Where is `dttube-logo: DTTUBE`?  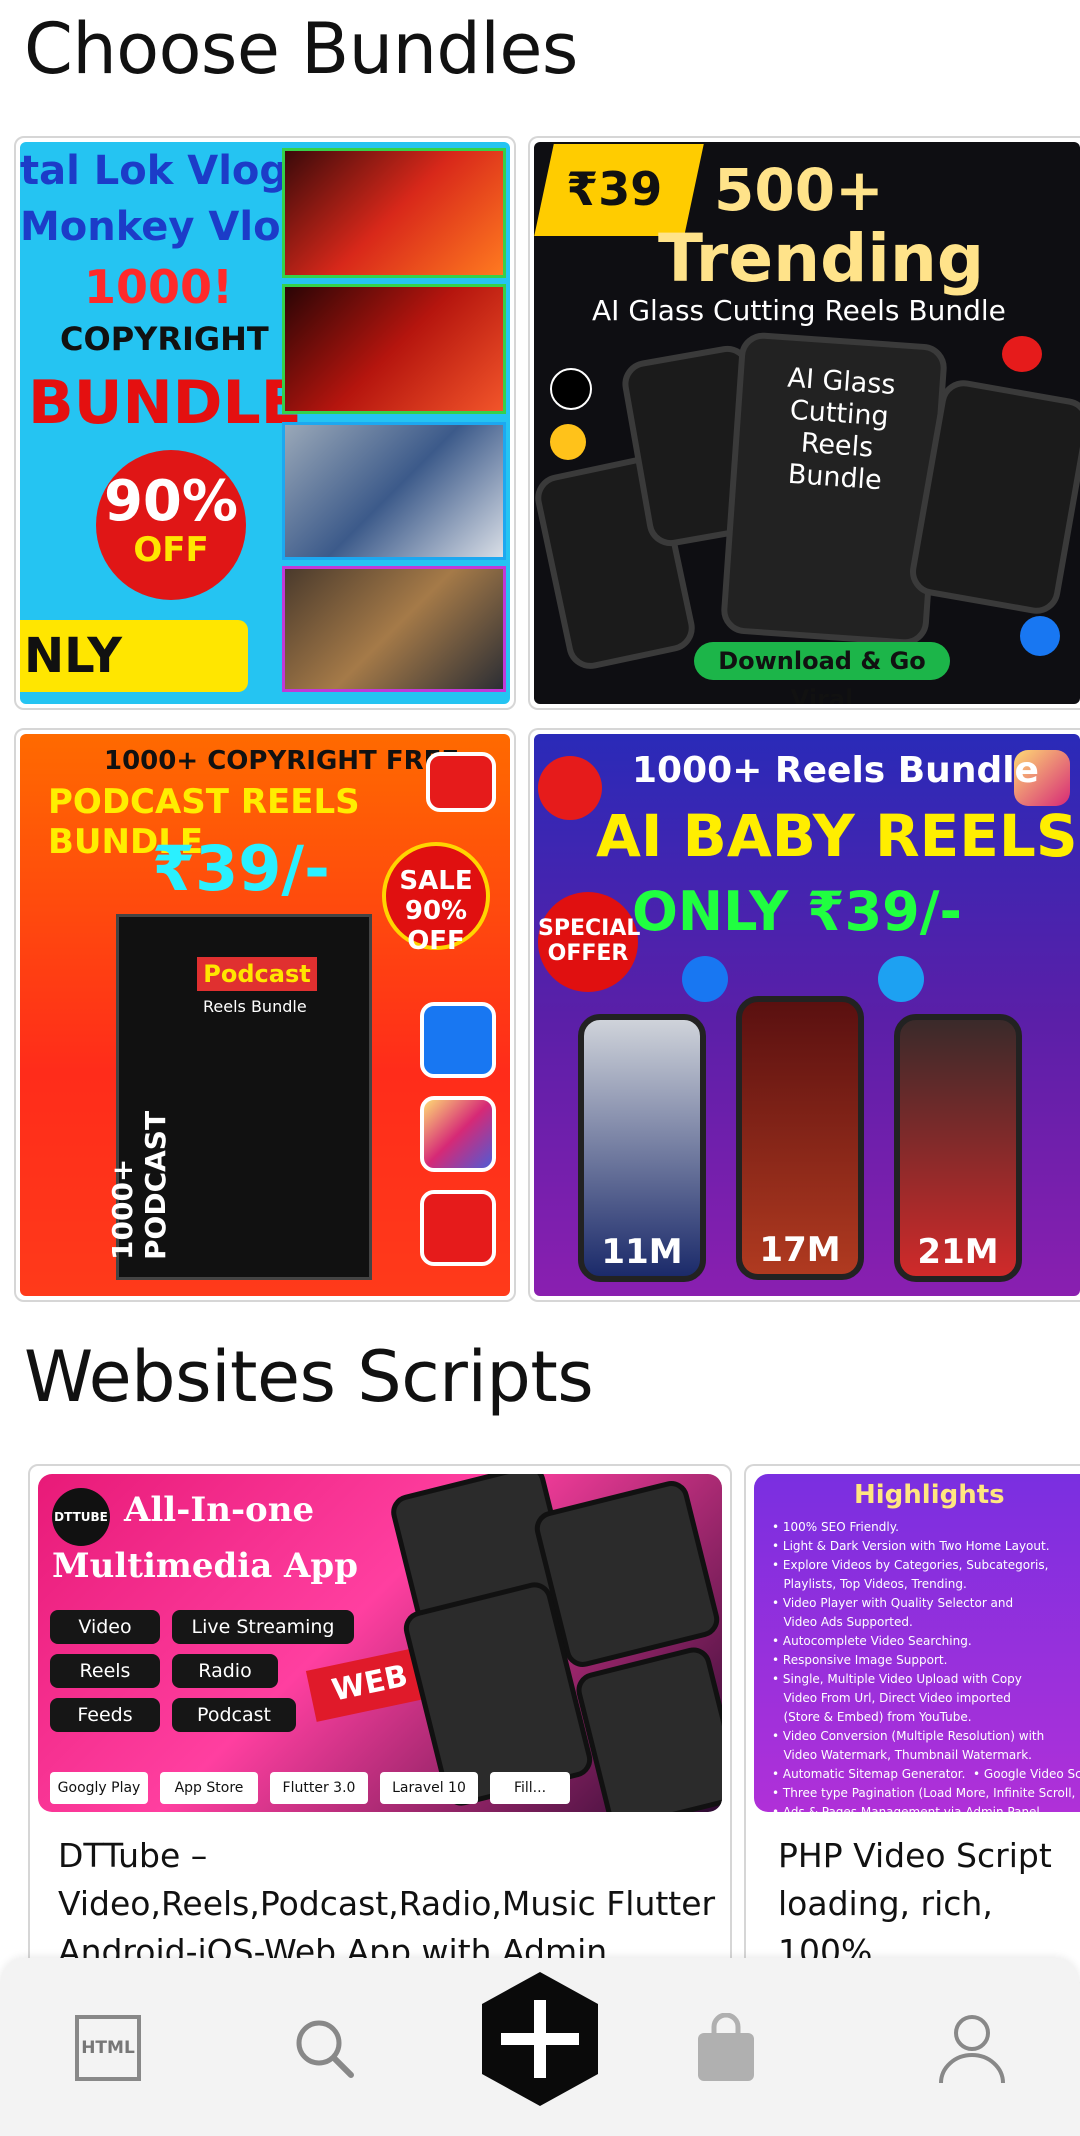 dttube-logo: DTTUBE is located at coordinates (81, 1517).